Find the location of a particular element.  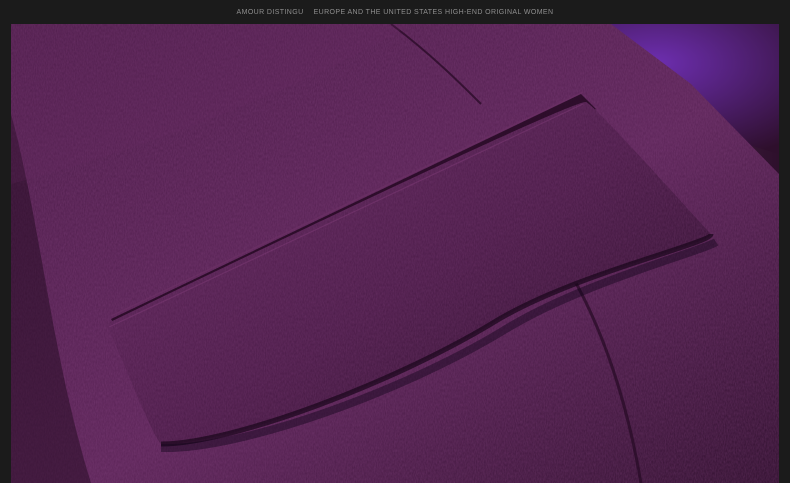

brand-name: AMOUR DISTINGU is located at coordinates (270, 12).